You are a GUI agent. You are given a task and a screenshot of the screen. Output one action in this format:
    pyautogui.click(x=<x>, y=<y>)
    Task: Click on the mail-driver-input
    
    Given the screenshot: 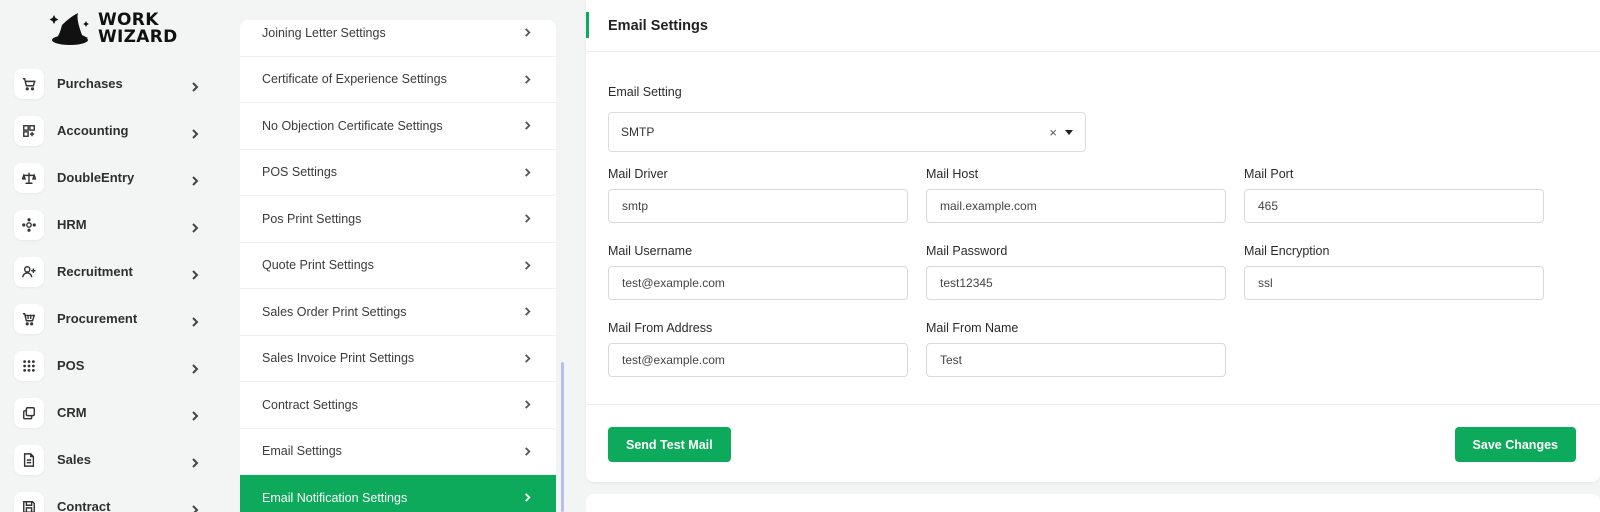 What is the action you would take?
    pyautogui.click(x=758, y=206)
    